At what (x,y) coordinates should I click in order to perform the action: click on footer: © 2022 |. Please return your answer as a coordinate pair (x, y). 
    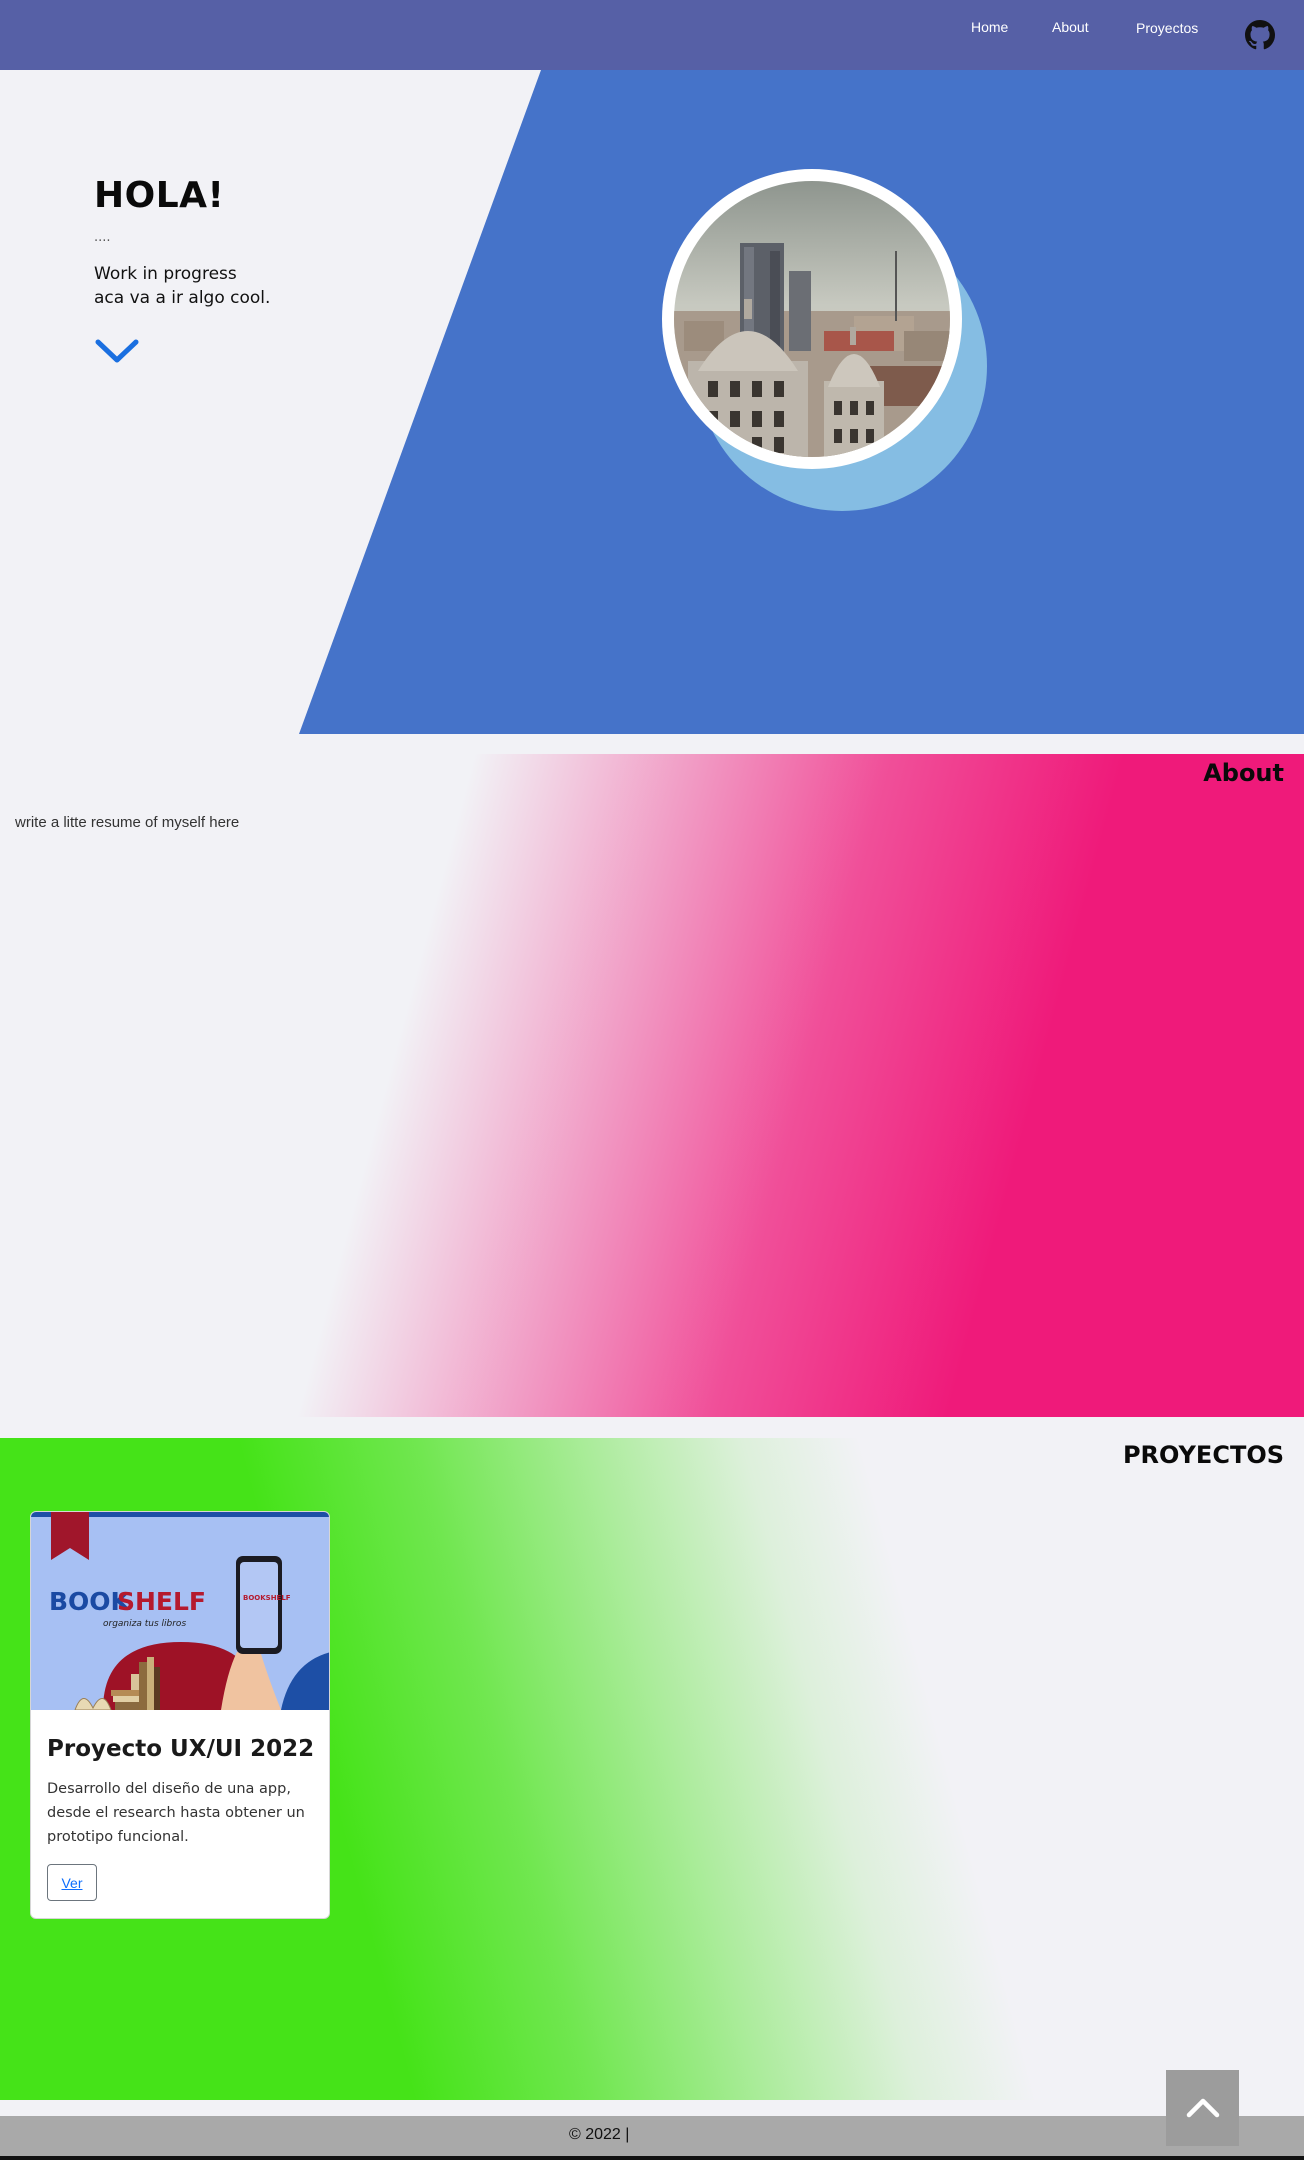
    Looking at the image, I should click on (652, 2136).